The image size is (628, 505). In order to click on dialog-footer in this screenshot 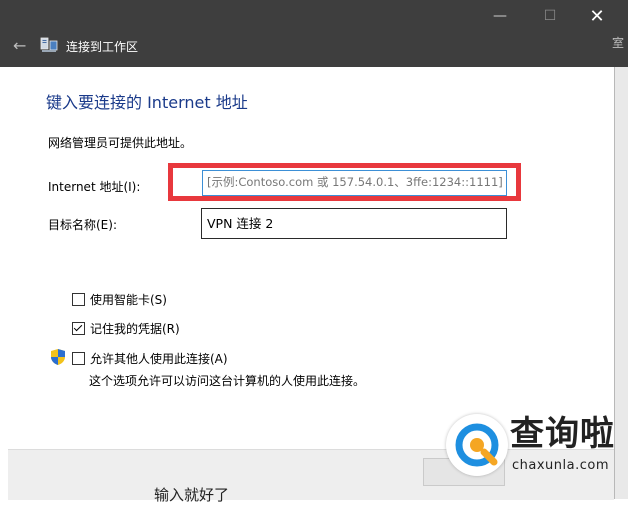, I will do `click(311, 474)`.